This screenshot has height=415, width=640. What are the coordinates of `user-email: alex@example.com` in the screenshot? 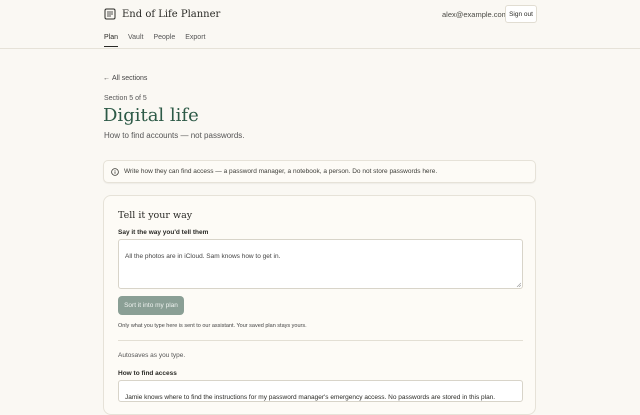 It's located at (475, 14).